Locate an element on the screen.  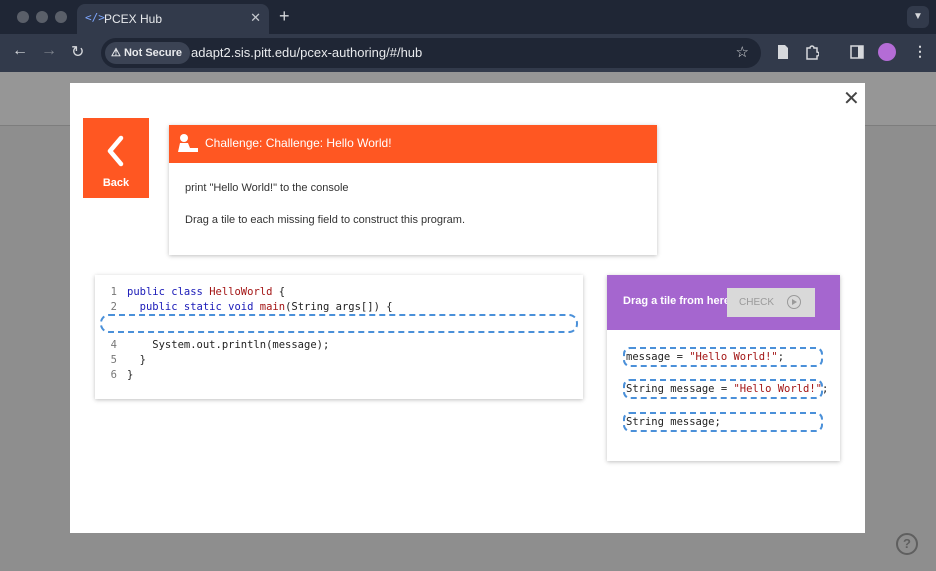
modal-close-icon: ✕ is located at coordinates (851, 98).